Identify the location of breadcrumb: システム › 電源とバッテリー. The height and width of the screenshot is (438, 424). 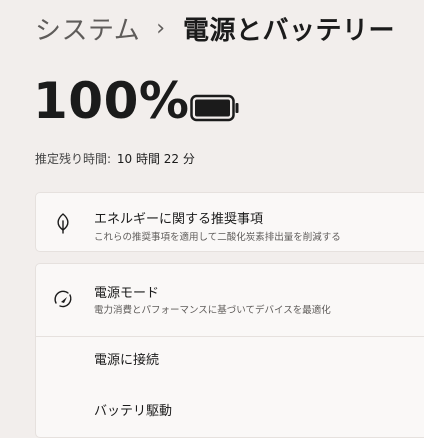
(215, 28).